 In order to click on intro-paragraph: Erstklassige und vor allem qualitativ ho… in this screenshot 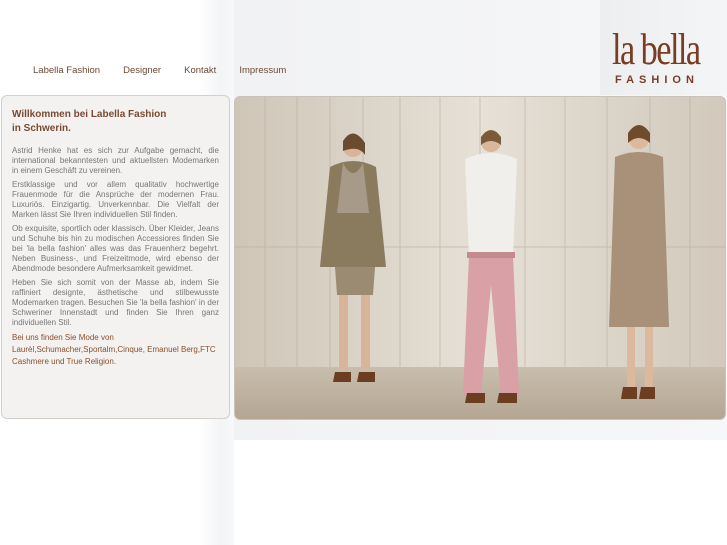, I will do `click(115, 199)`.